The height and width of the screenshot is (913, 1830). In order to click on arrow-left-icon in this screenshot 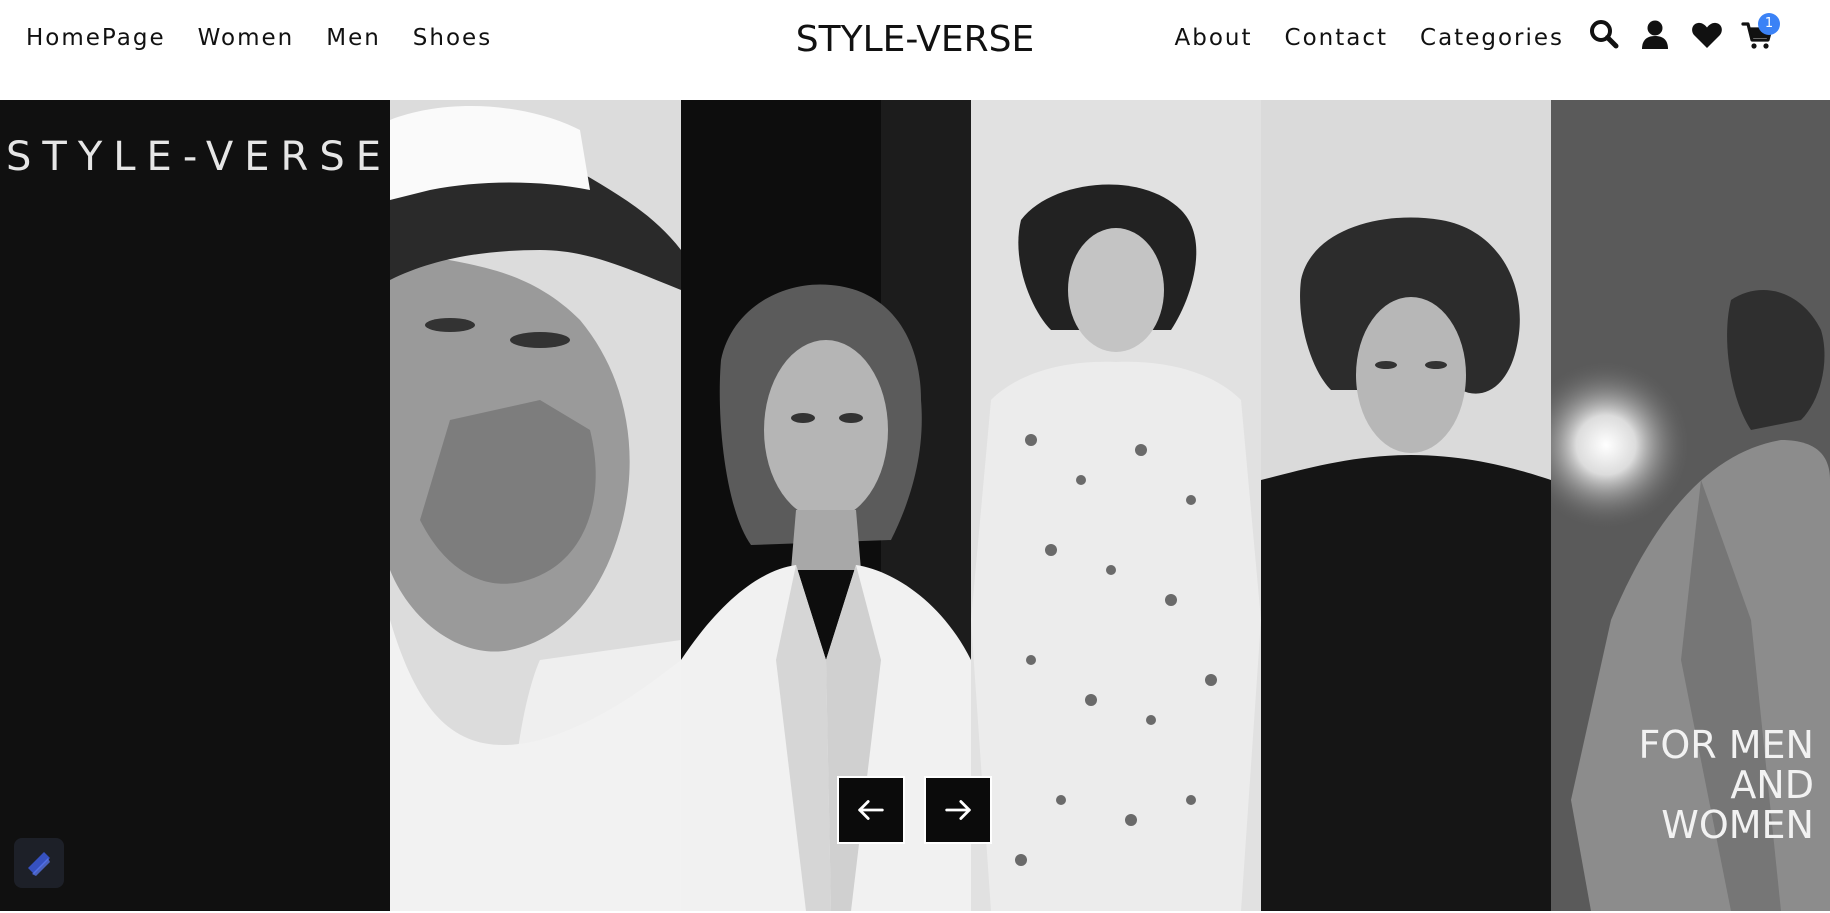, I will do `click(871, 810)`.